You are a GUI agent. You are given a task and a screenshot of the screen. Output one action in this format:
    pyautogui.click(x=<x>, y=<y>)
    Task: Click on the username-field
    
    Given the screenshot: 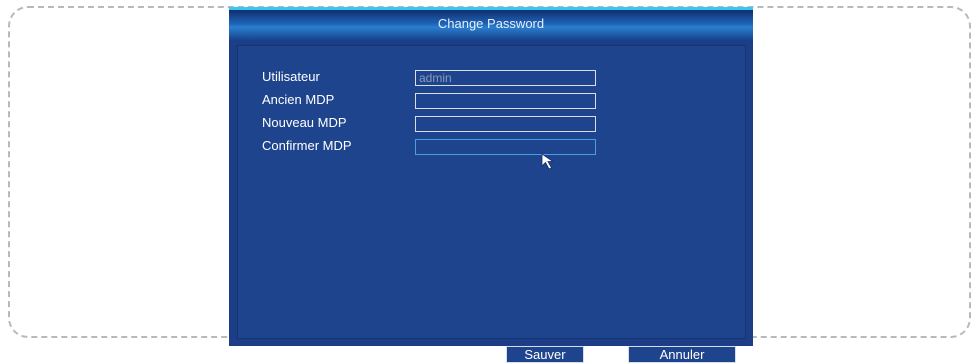 What is the action you would take?
    pyautogui.click(x=505, y=78)
    